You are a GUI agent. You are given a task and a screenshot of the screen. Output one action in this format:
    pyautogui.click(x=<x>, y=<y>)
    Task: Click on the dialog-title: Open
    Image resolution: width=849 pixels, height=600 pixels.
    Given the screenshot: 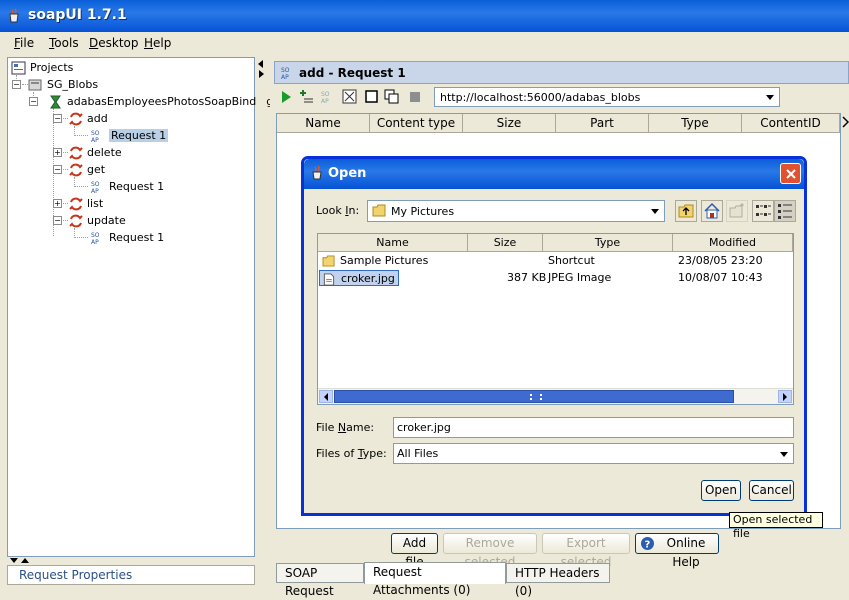 What is the action you would take?
    pyautogui.click(x=347, y=173)
    